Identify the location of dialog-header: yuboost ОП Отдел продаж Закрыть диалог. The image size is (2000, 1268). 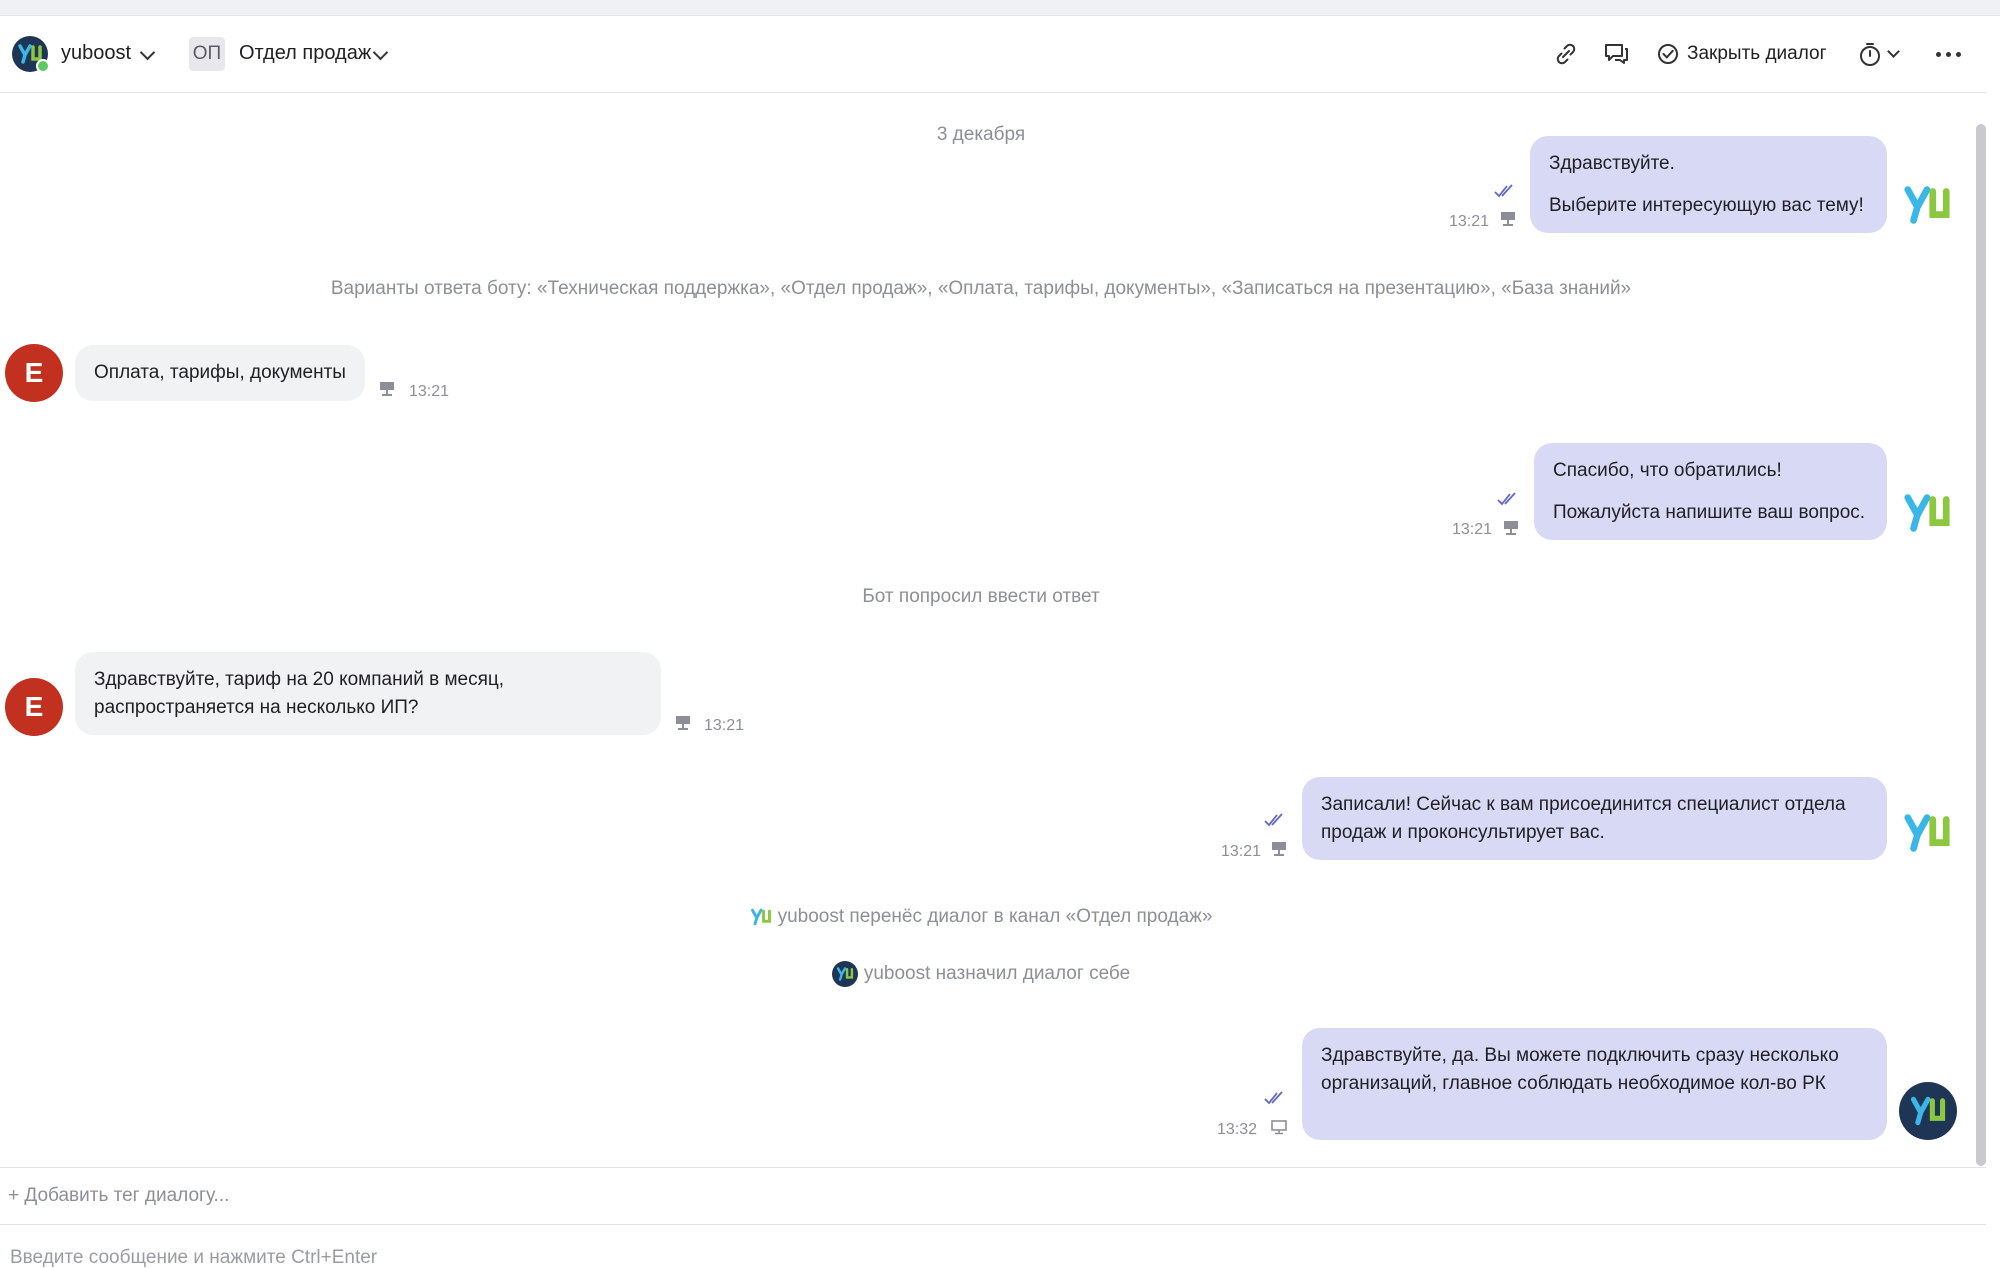
(993, 54).